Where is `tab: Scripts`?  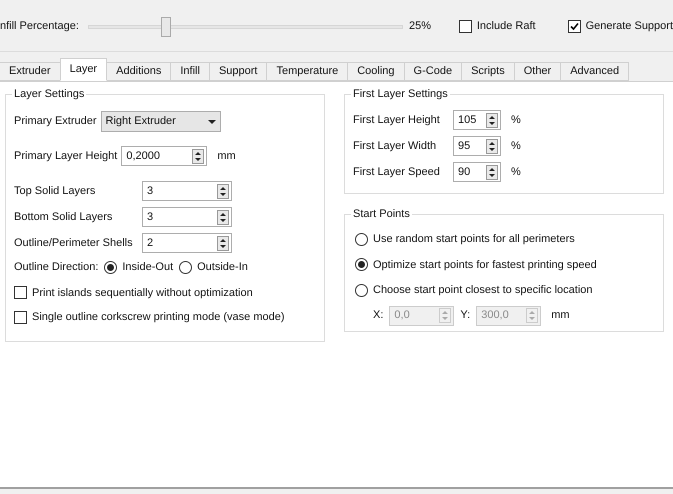
tab: Scripts is located at coordinates (488, 71).